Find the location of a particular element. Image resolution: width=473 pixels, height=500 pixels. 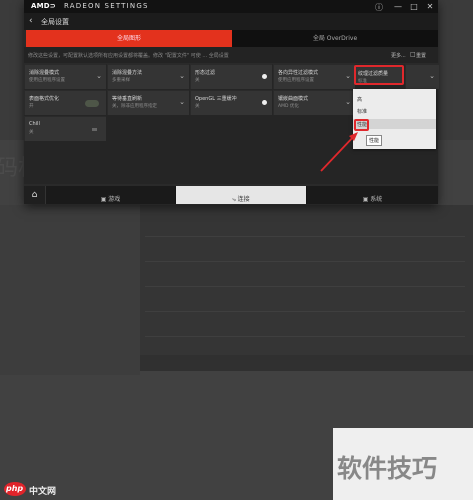

close-icon: ✕ is located at coordinates (430, 6).